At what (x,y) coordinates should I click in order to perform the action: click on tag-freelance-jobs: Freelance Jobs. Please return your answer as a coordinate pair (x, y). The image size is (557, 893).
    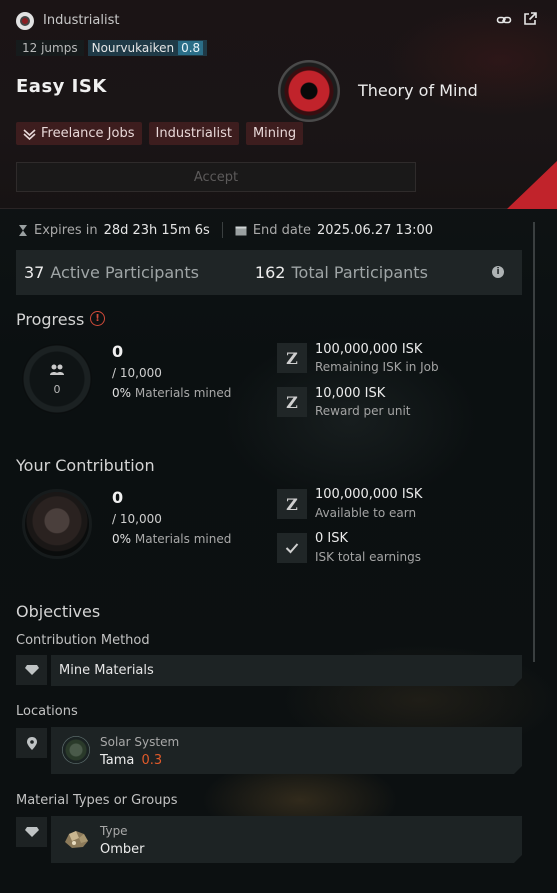
    Looking at the image, I should click on (79, 133).